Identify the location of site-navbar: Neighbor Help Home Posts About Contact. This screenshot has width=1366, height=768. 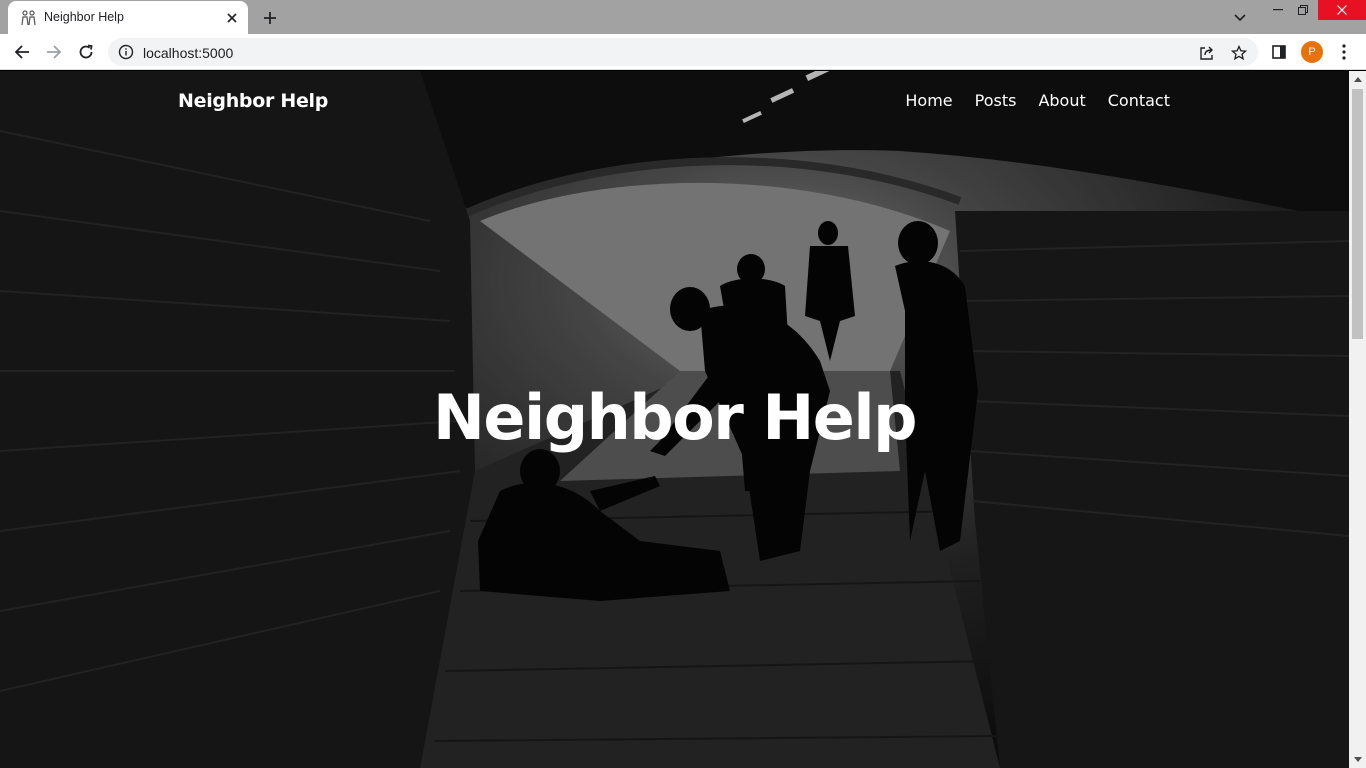
(674, 101).